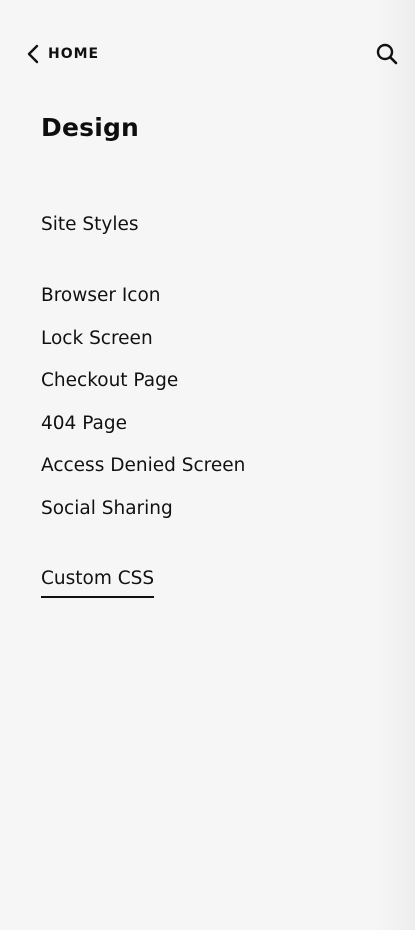 The image size is (415, 930). I want to click on back-home-link: HOME, so click(62, 54).